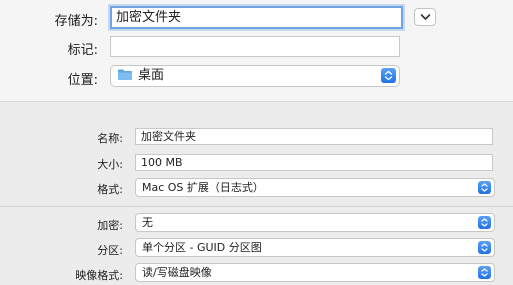 This screenshot has height=285, width=513. Describe the element at coordinates (82, 80) in the screenshot. I see `where-label: 位置:` at that location.